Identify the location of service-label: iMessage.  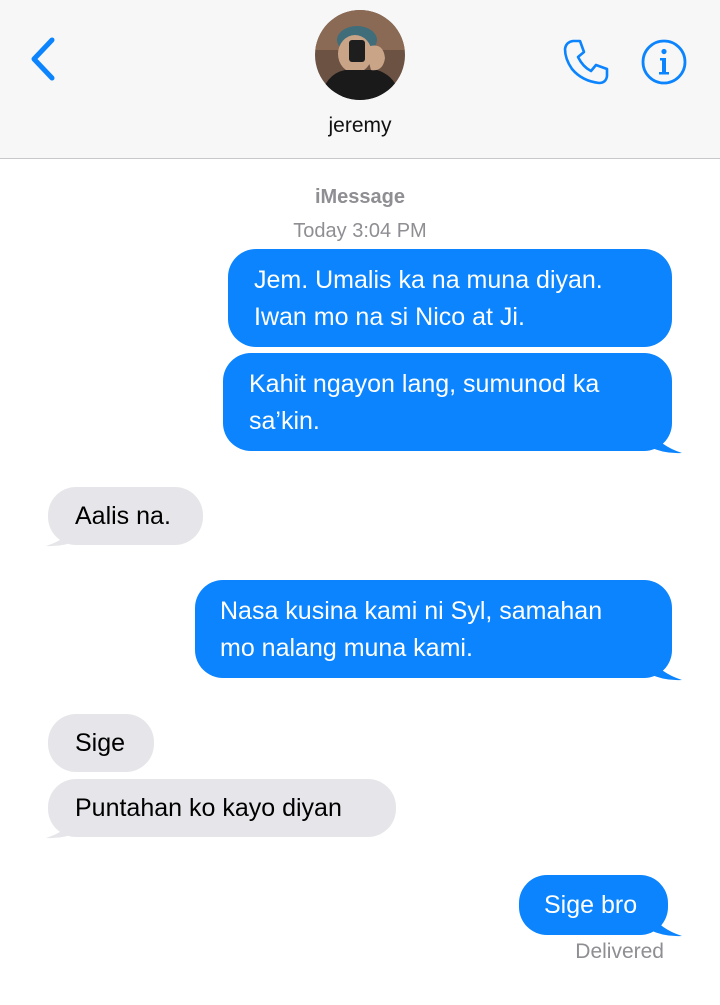
(360, 197).